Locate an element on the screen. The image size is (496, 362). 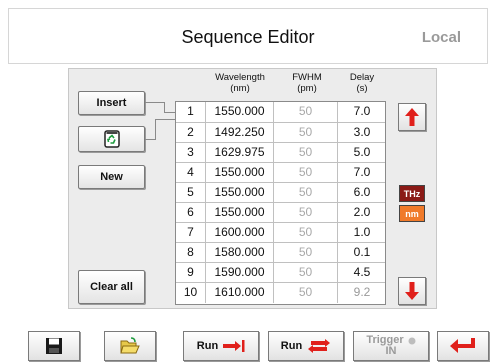
delay-cell: 0.1 is located at coordinates (362, 253).